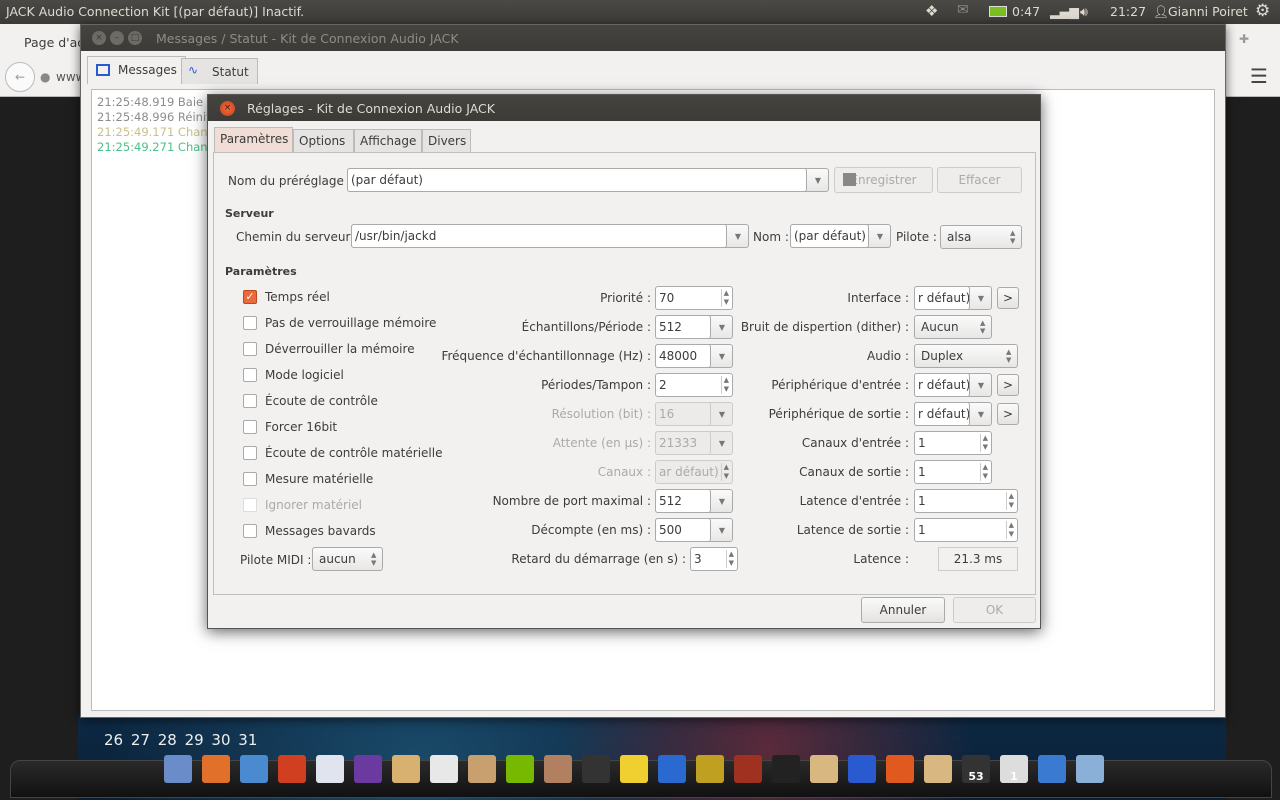  What do you see at coordinates (854, 501) in the screenshot?
I see `param-label: Latence d'entrée :` at bounding box center [854, 501].